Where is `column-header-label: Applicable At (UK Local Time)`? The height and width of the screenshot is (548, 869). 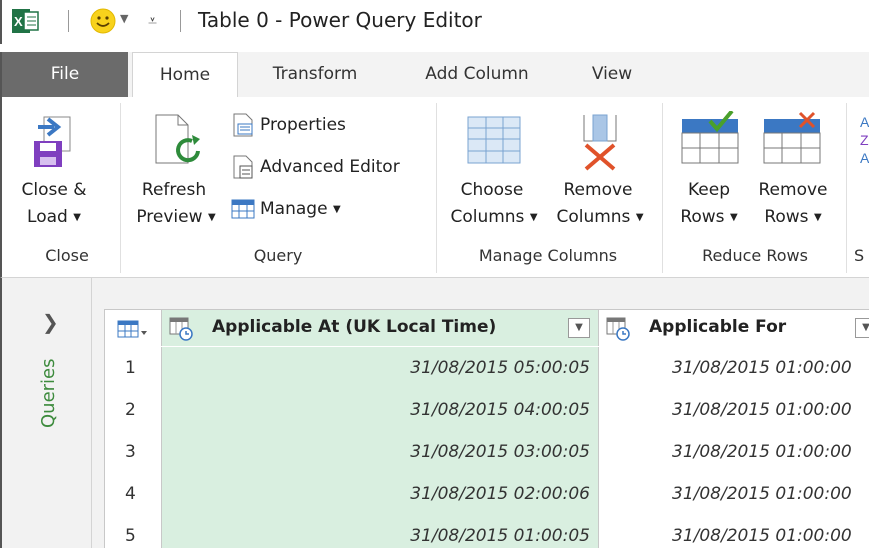 column-header-label: Applicable At (UK Local Time) is located at coordinates (354, 327).